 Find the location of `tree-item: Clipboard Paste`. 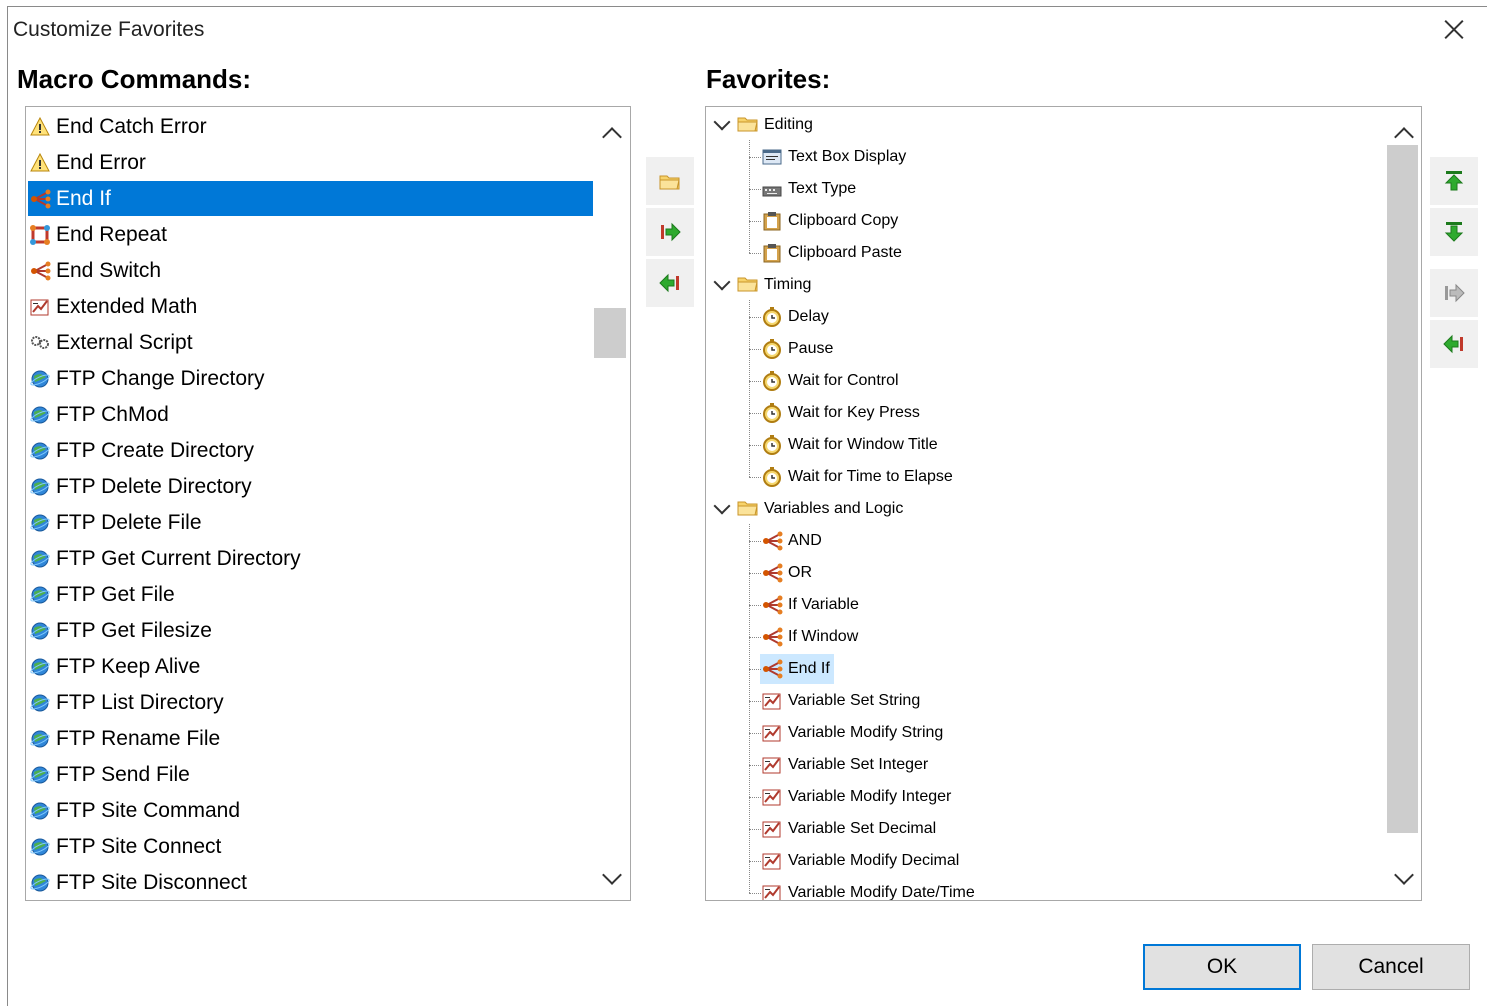

tree-item: Clipboard Paste is located at coordinates (831, 253).